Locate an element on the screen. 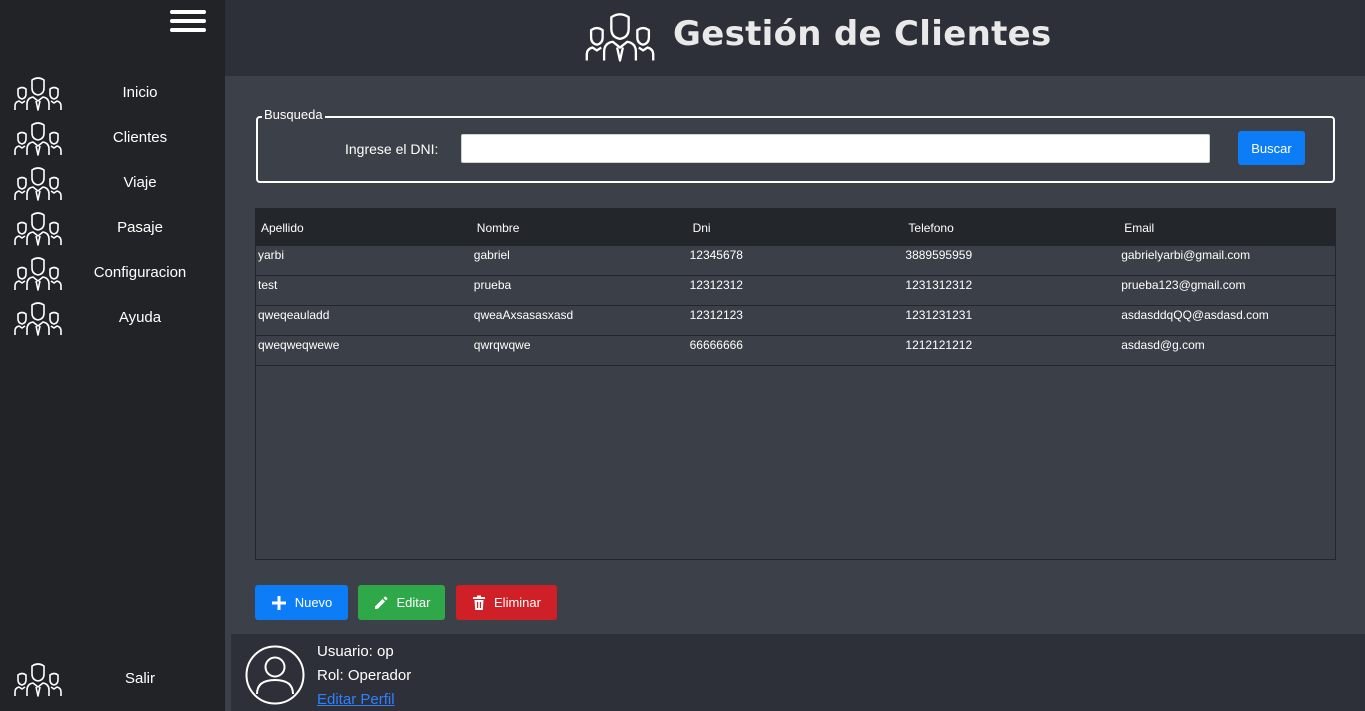 The width and height of the screenshot is (1365, 711). sidebar-item-configuracion: Configuracion is located at coordinates (112, 273).